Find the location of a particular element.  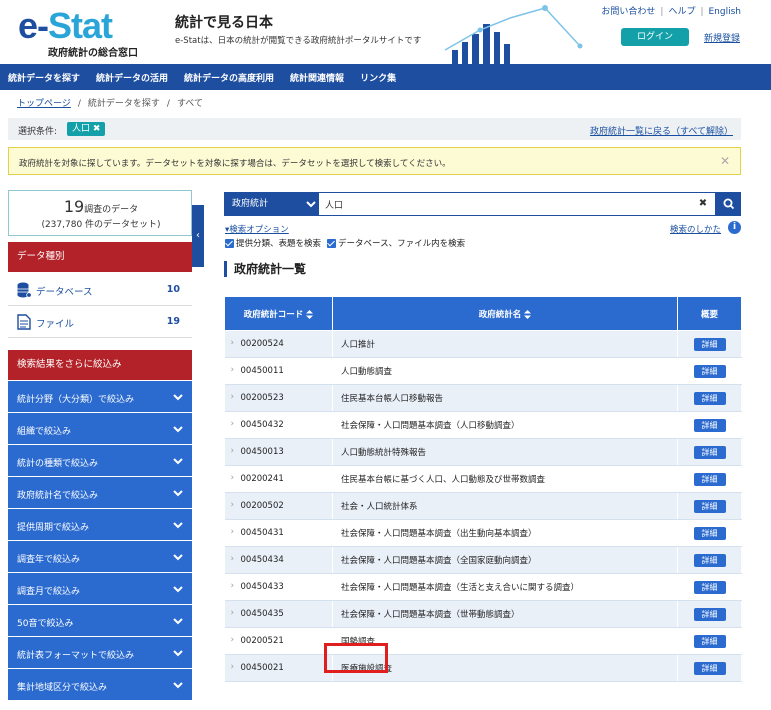

stat-code: 00200523 is located at coordinates (278, 398).